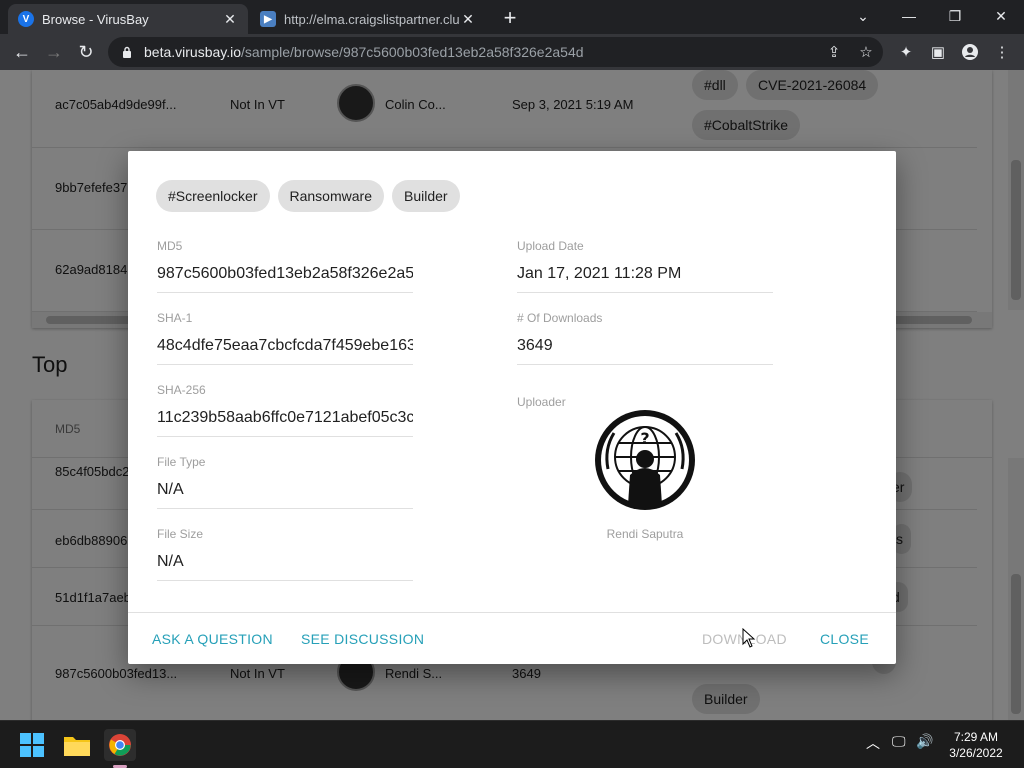 This screenshot has width=1024, height=768. What do you see at coordinates (863, 16) in the screenshot?
I see `tab-search-chevron-icon: ⌄` at bounding box center [863, 16].